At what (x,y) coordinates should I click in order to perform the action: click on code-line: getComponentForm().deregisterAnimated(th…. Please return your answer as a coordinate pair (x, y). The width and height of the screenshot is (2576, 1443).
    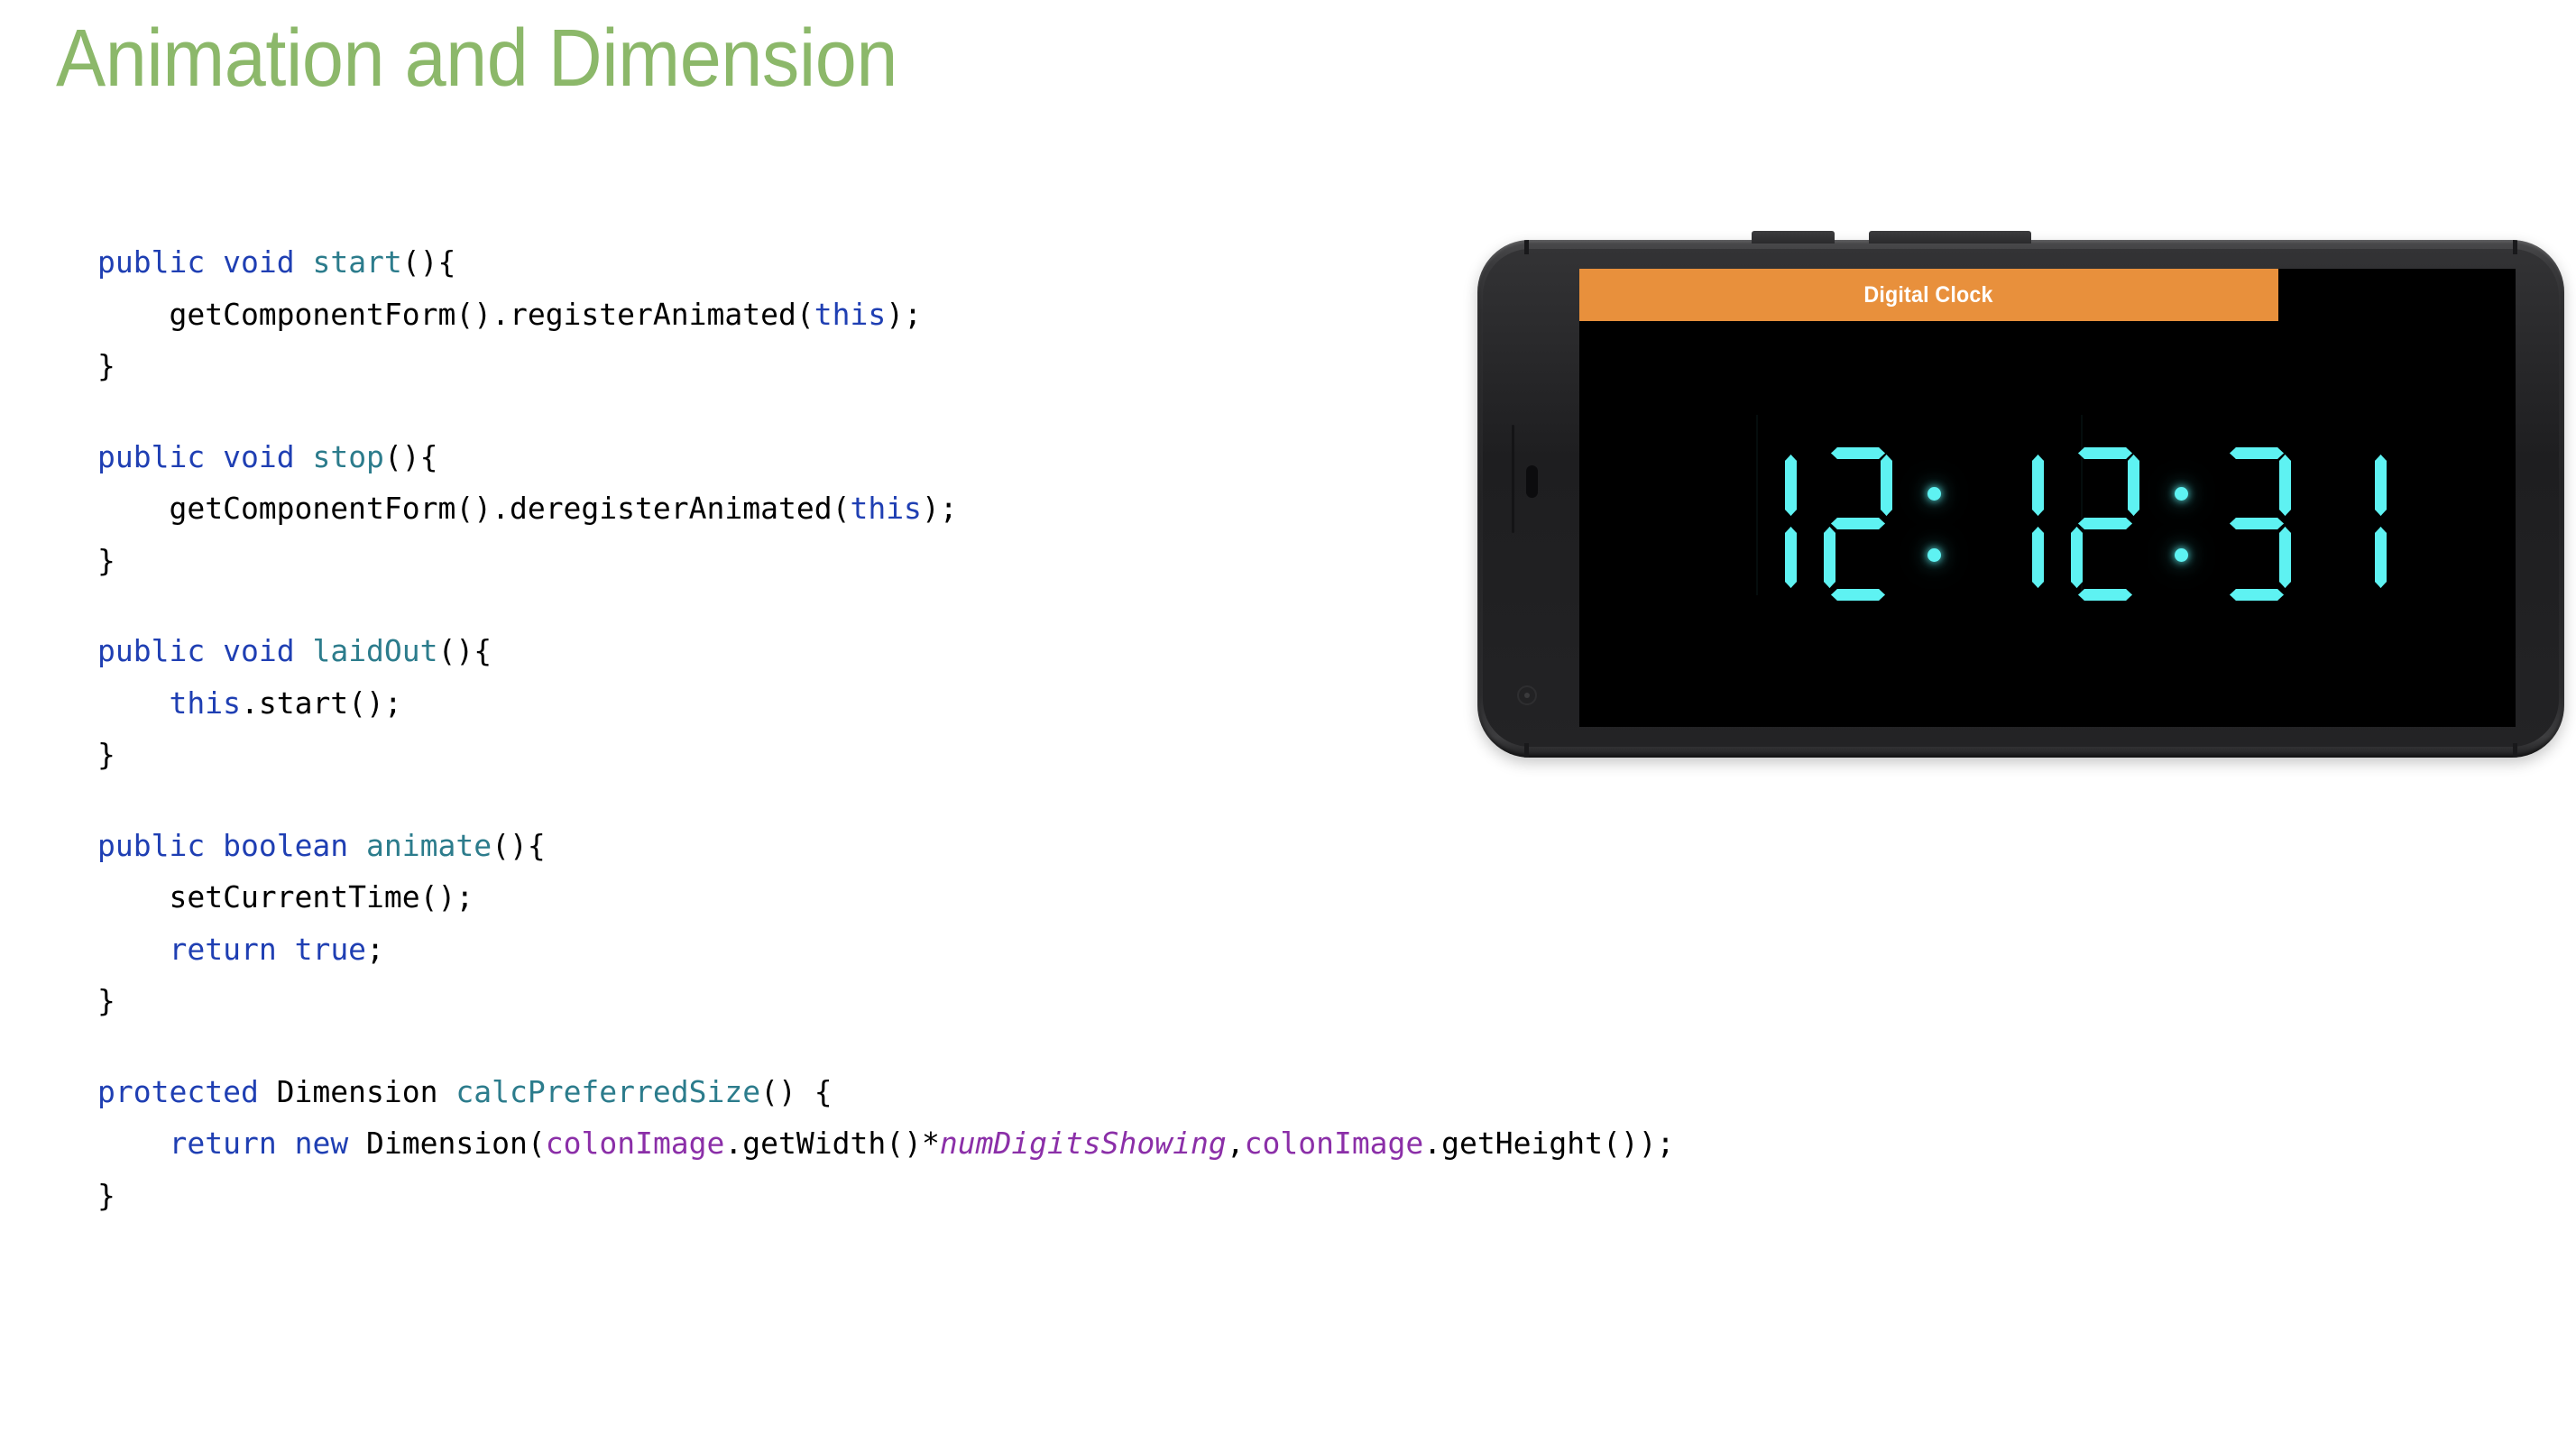
    Looking at the image, I should click on (885, 509).